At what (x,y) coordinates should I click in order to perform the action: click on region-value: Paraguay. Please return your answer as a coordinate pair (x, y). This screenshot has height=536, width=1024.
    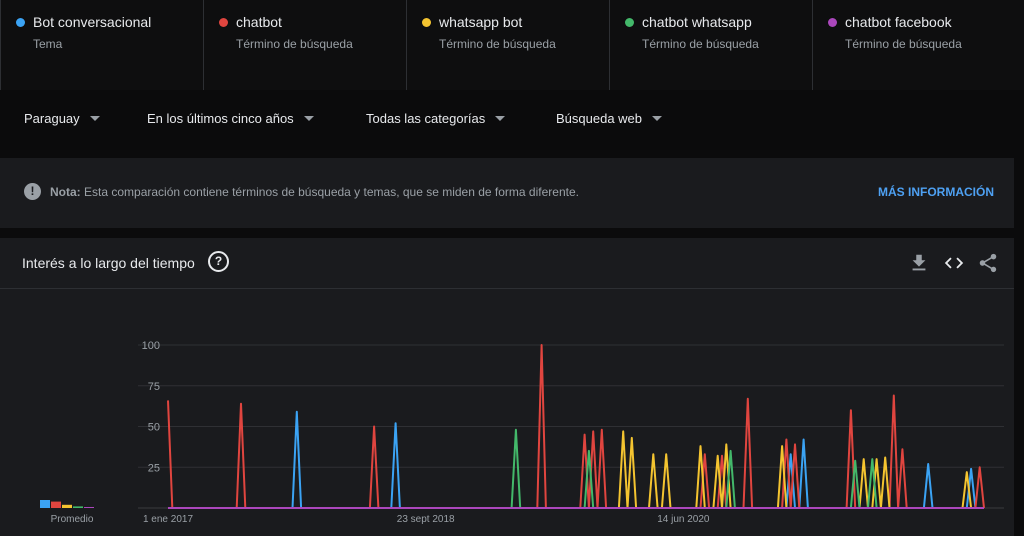
    Looking at the image, I should click on (52, 118).